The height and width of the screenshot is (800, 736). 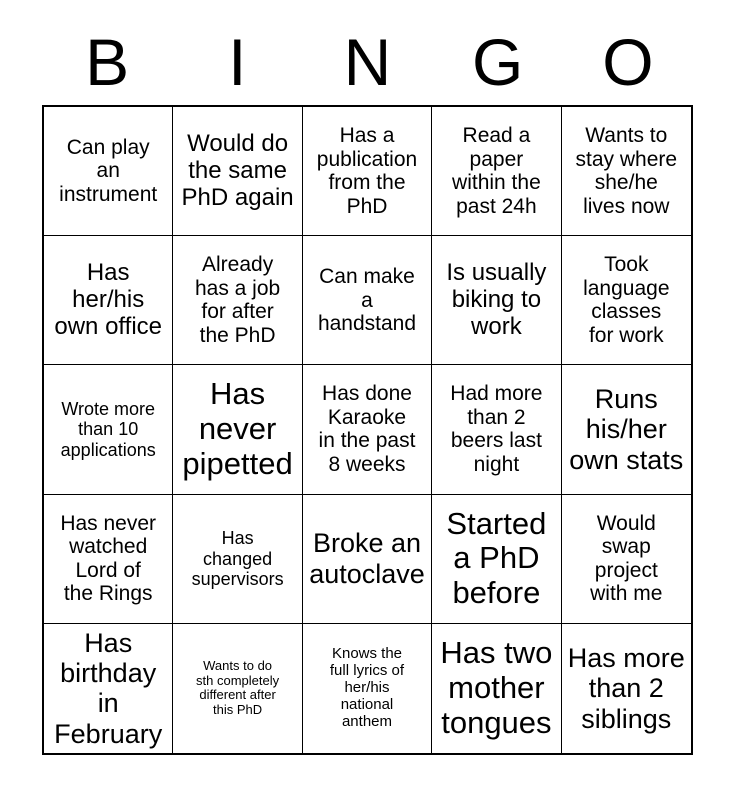 I want to click on bingo-cell-text: Has two mother tongues, so click(x=496, y=687).